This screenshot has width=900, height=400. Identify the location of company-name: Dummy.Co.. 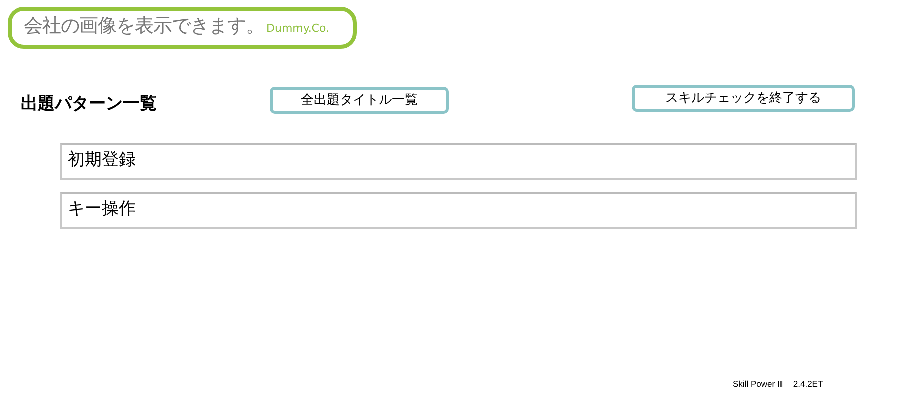
(298, 28).